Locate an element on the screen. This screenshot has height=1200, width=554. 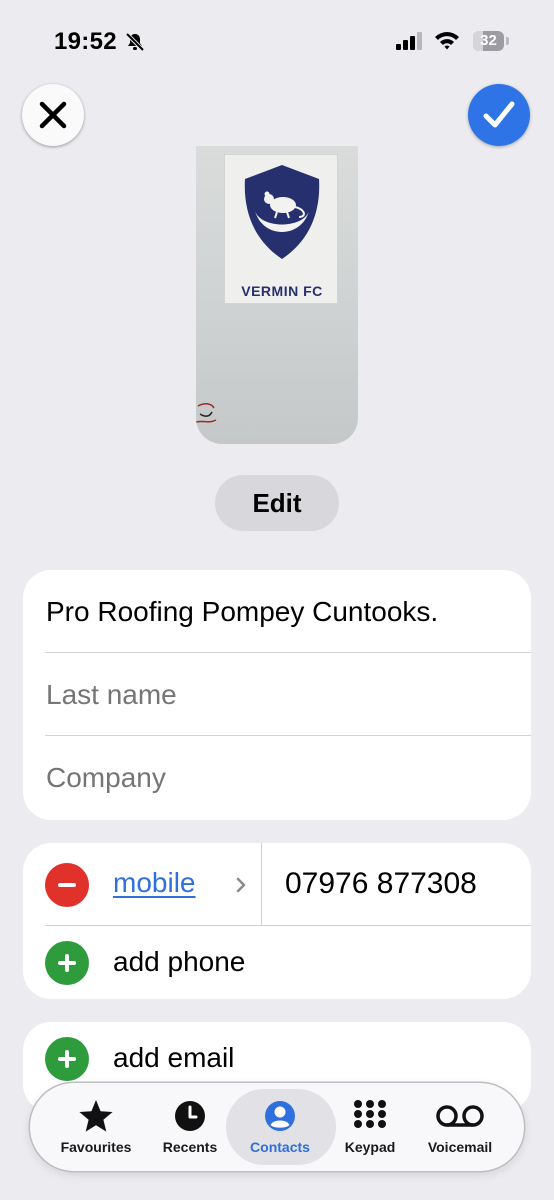
tab-label: Contacts is located at coordinates (280, 1147).